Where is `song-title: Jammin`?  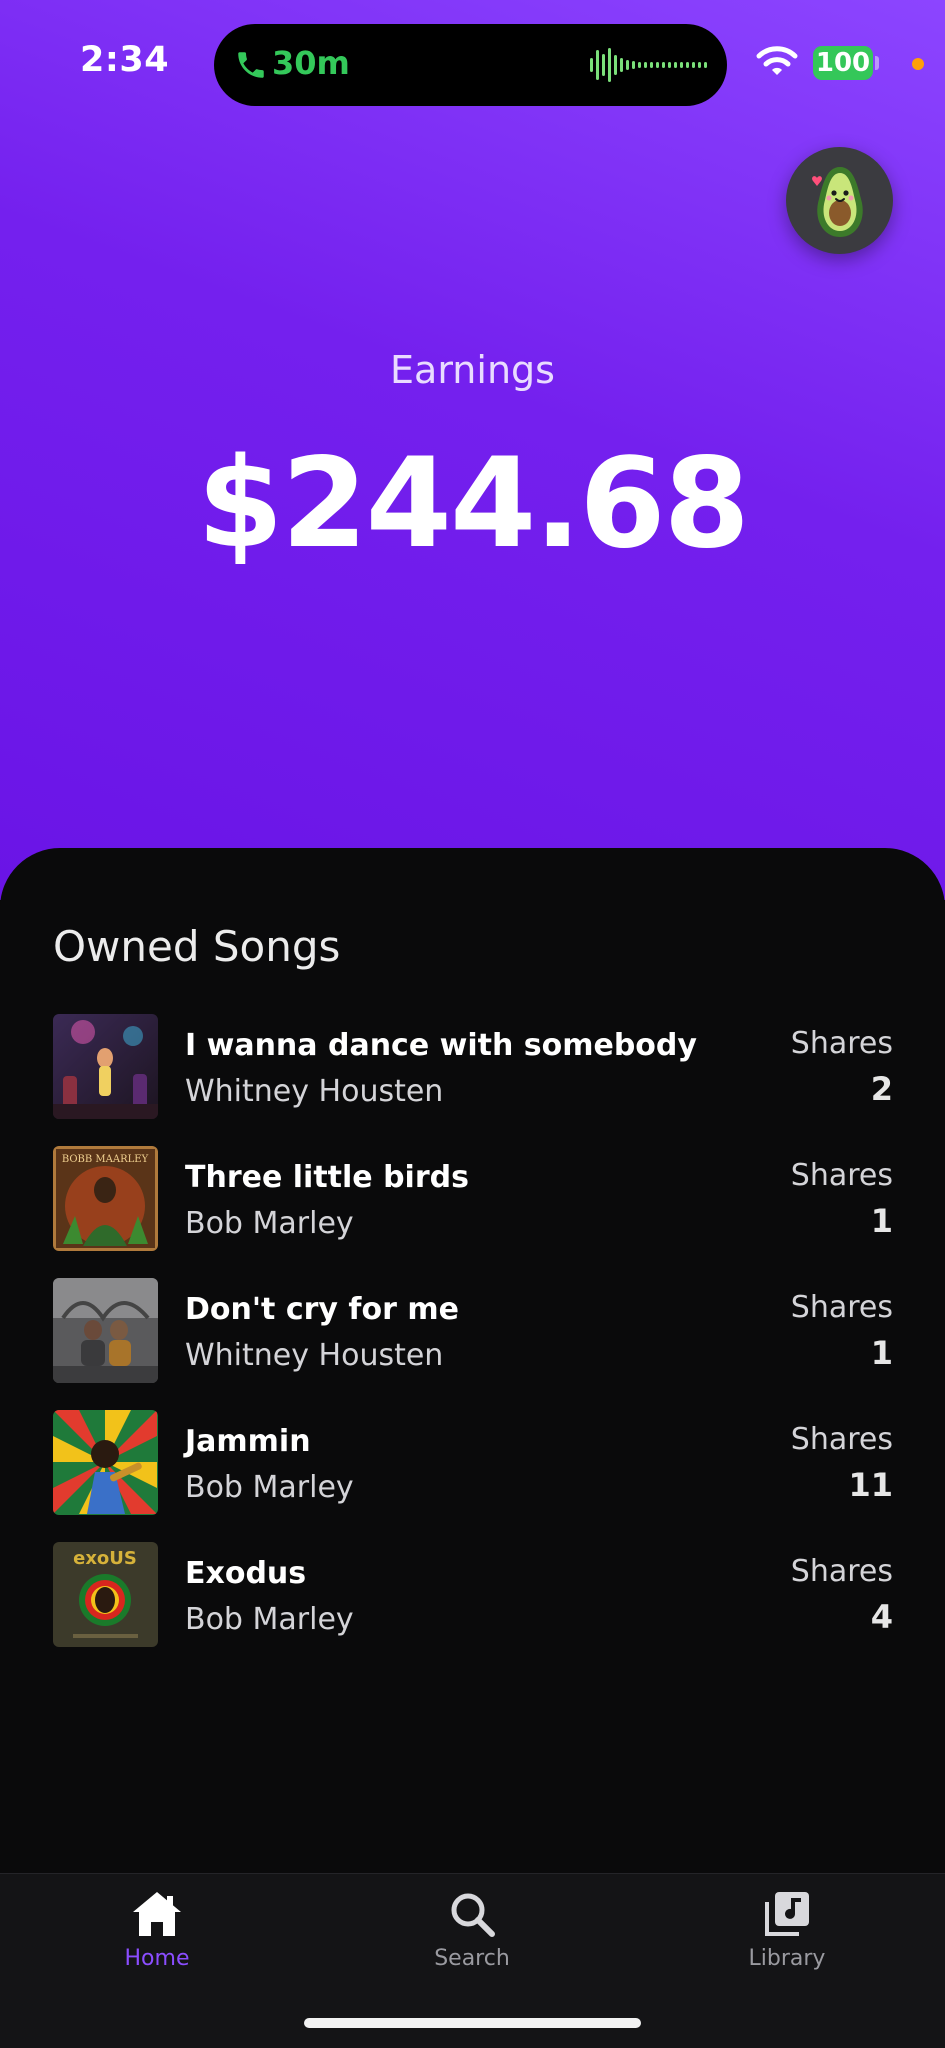
song-title: Jammin is located at coordinates (248, 1441).